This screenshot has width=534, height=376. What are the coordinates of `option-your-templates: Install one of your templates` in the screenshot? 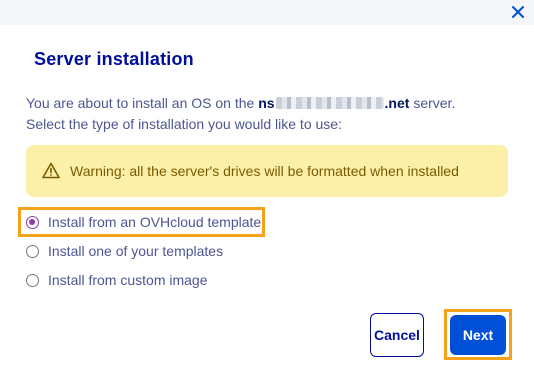 It's located at (124, 251).